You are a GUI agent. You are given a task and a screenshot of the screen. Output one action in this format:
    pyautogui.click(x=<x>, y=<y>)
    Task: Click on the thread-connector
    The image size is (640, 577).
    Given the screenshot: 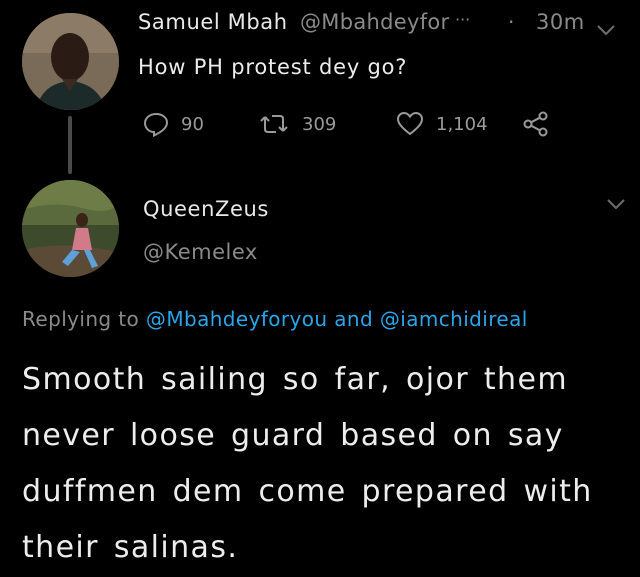 What is the action you would take?
    pyautogui.click(x=70, y=145)
    